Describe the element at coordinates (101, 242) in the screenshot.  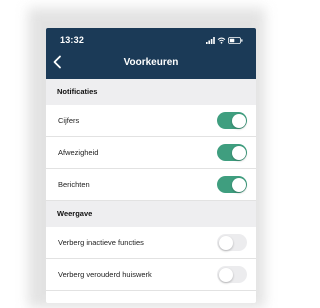
I see `setting-label: Verberg inactieve functies` at that location.